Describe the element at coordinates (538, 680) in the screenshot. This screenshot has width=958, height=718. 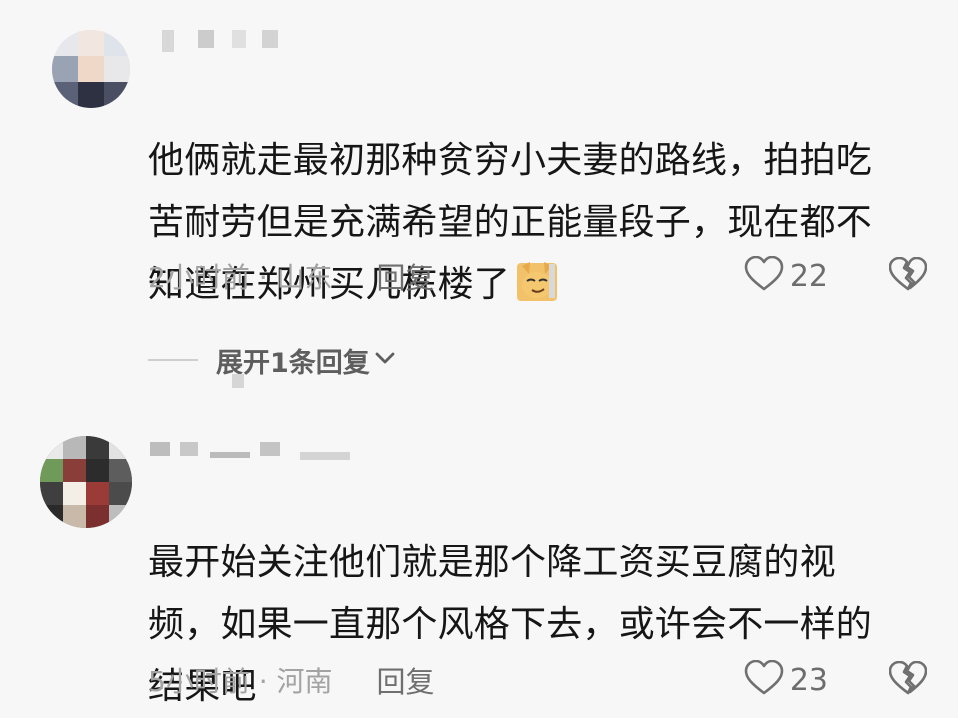
I see `comment-meta: 5小时前 · 河南 回复 23` at that location.